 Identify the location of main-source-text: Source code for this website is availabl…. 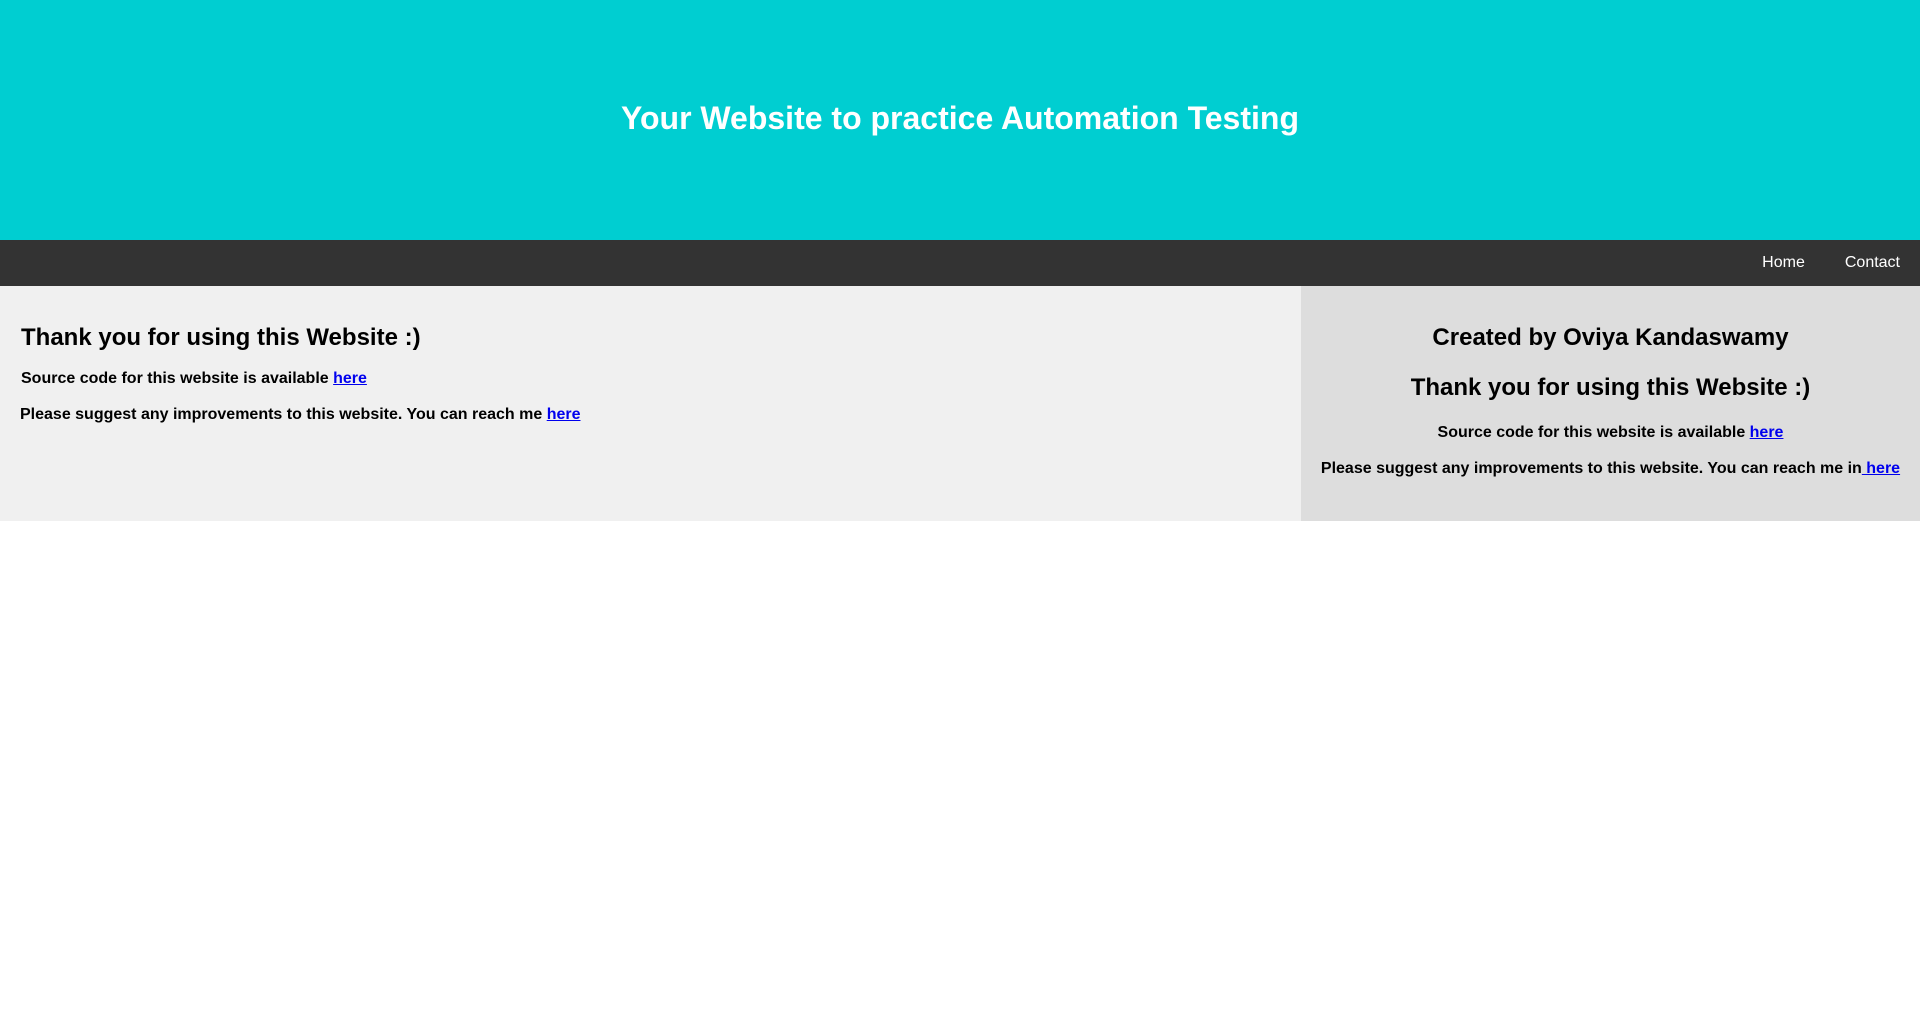
(177, 378).